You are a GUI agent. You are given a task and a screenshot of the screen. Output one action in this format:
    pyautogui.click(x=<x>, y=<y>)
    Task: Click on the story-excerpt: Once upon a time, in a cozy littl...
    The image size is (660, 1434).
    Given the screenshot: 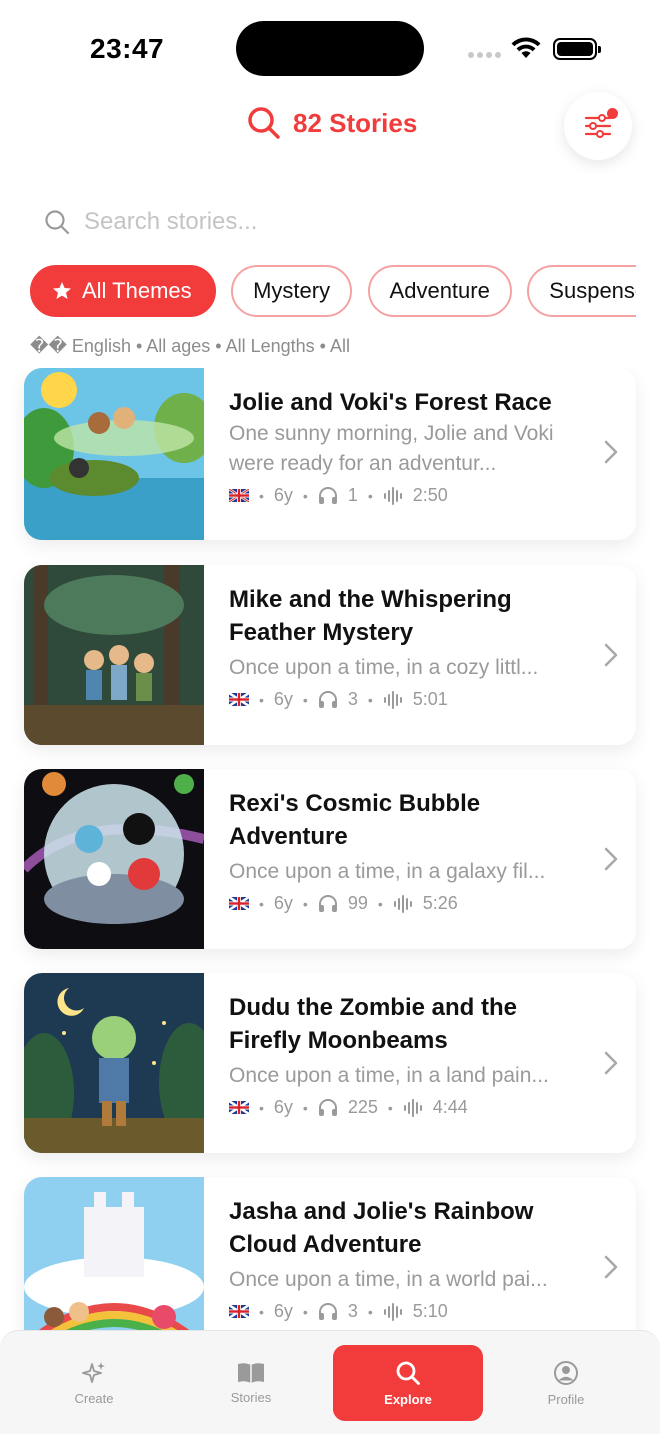 What is the action you would take?
    pyautogui.click(x=384, y=667)
    